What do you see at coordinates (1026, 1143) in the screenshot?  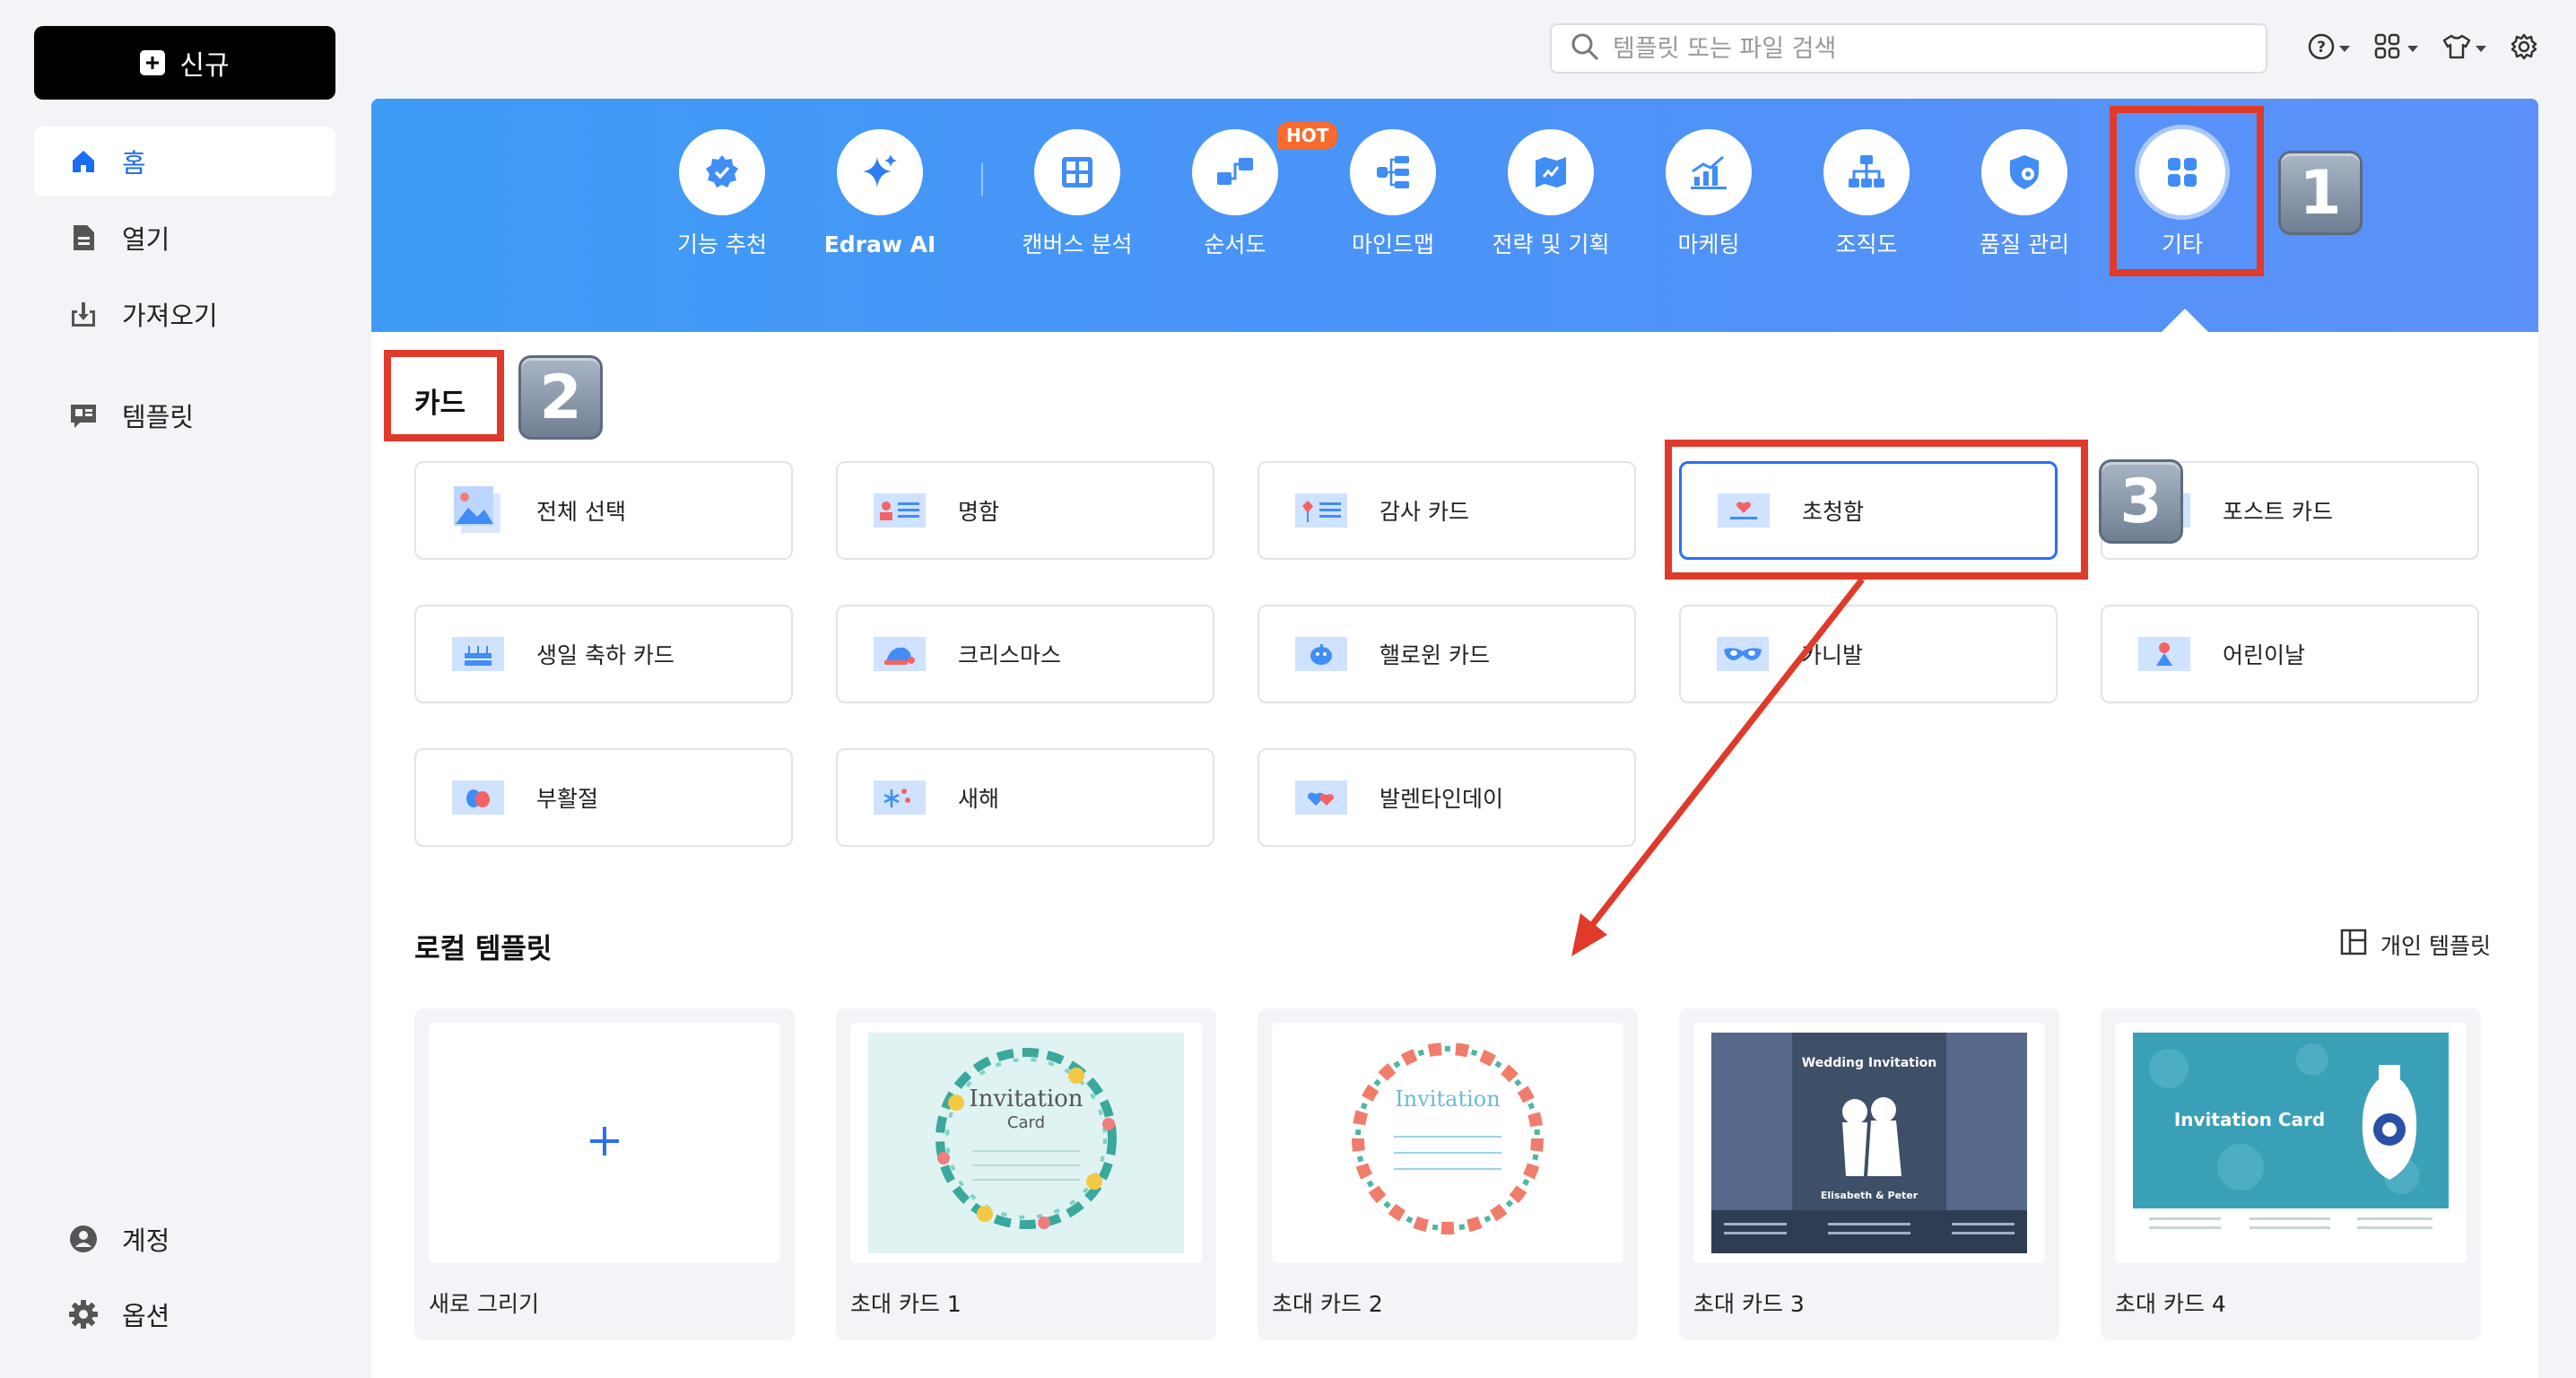 I see `template-thumbnail: Invitation Card` at bounding box center [1026, 1143].